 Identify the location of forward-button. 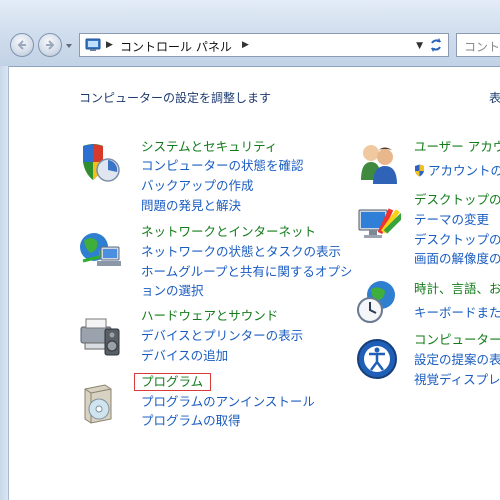
(50, 45).